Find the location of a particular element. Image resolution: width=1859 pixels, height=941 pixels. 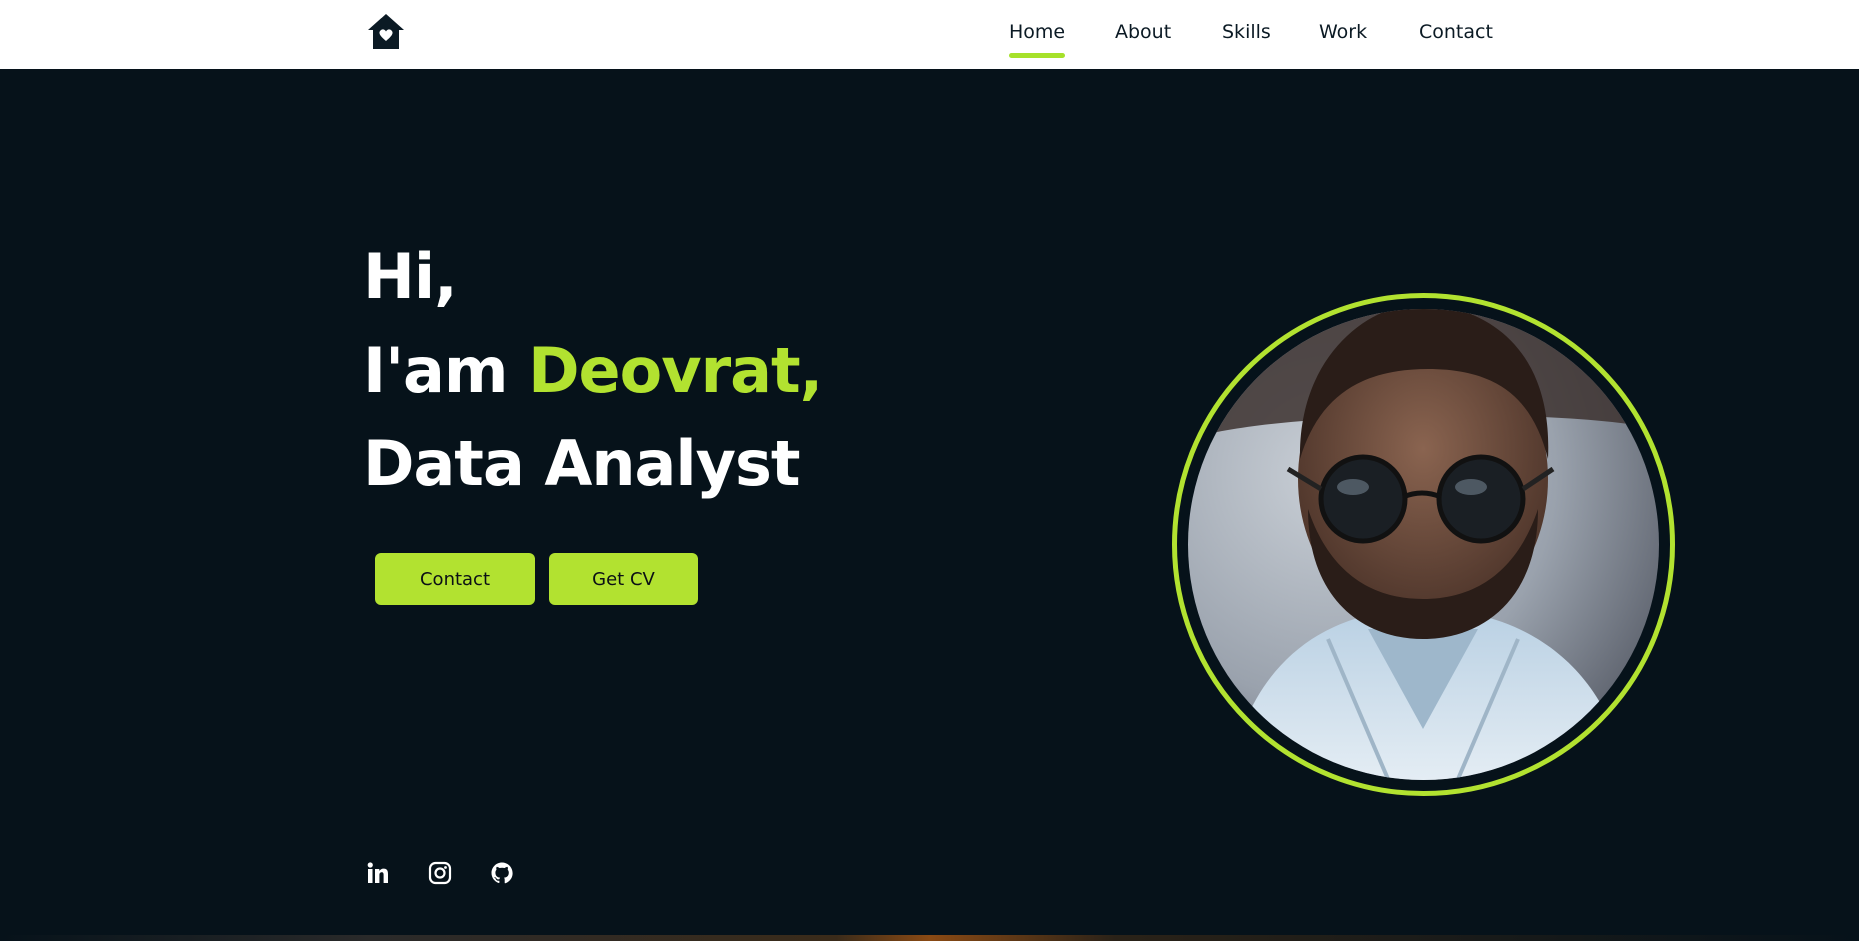

profile-photo is located at coordinates (1423, 544).